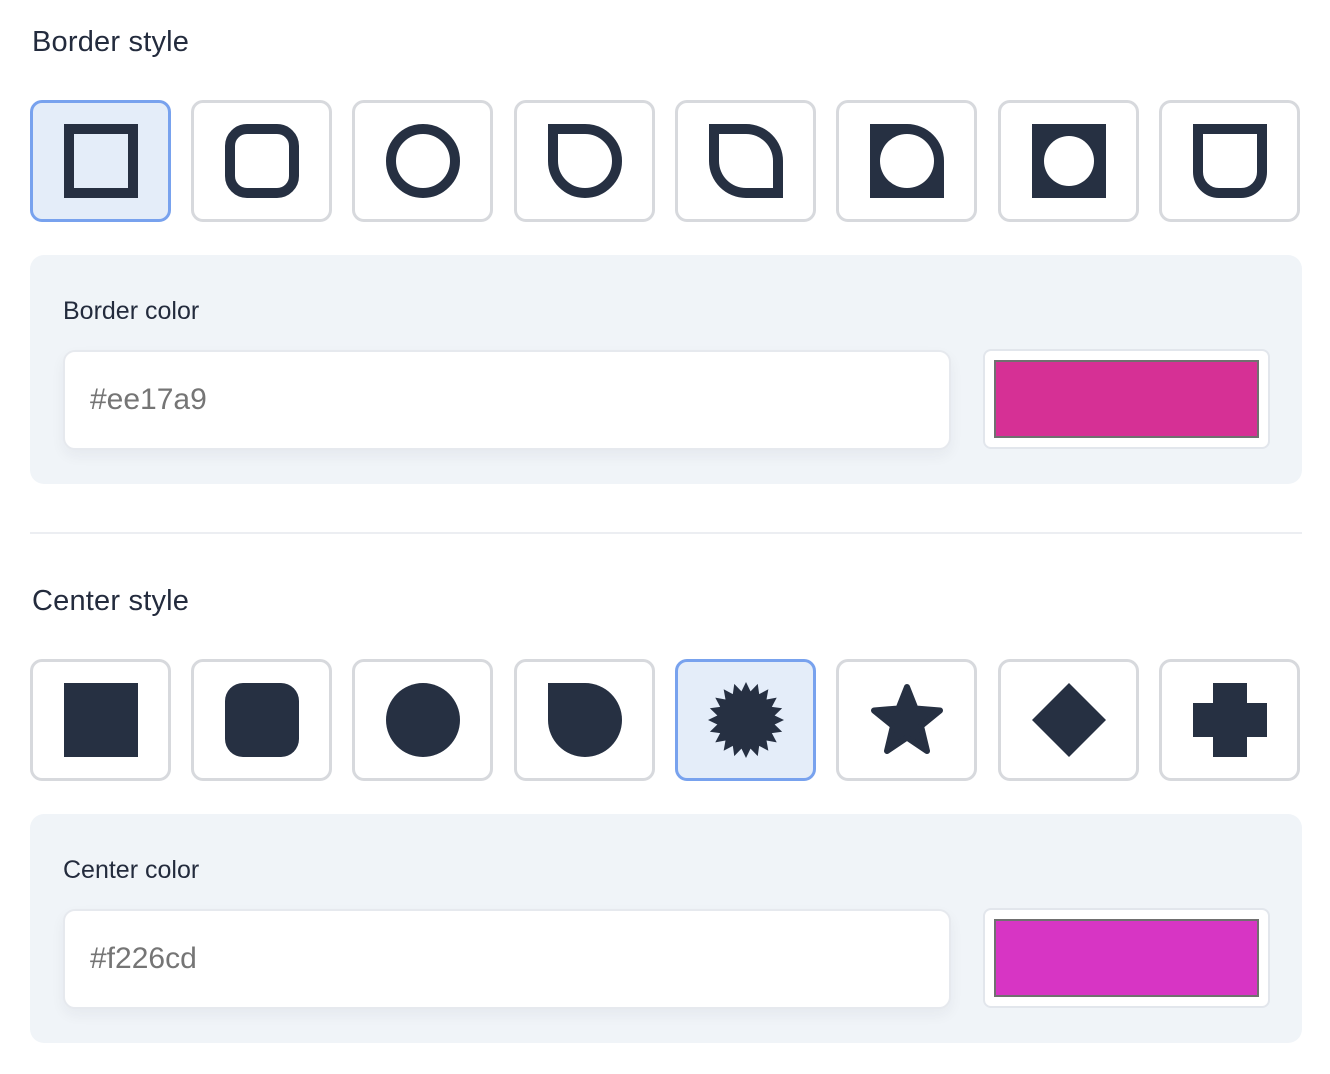 This screenshot has height=1074, width=1330. I want to click on border-style-option-square, so click(100, 161).